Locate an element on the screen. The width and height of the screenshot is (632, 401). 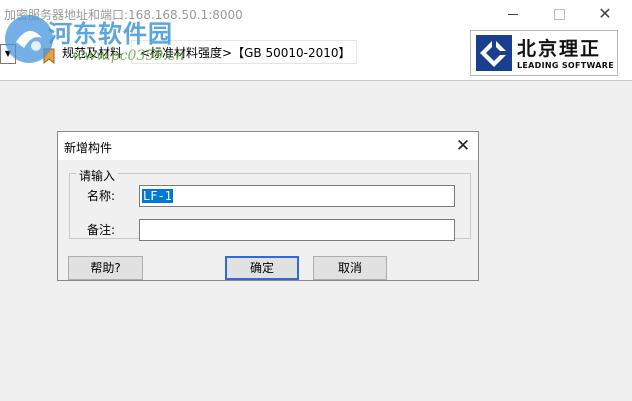
dialog-titlebar: 新增构件 ✕ is located at coordinates (268, 146).